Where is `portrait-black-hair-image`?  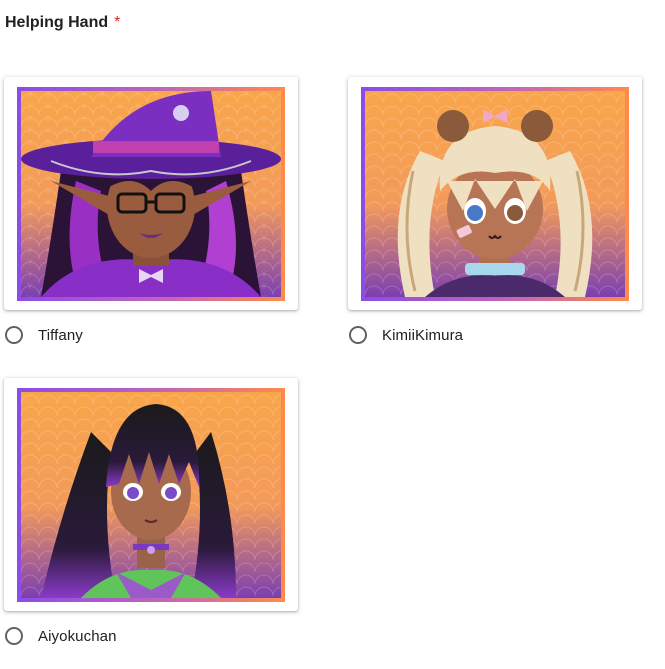
portrait-black-hair-image is located at coordinates (151, 495).